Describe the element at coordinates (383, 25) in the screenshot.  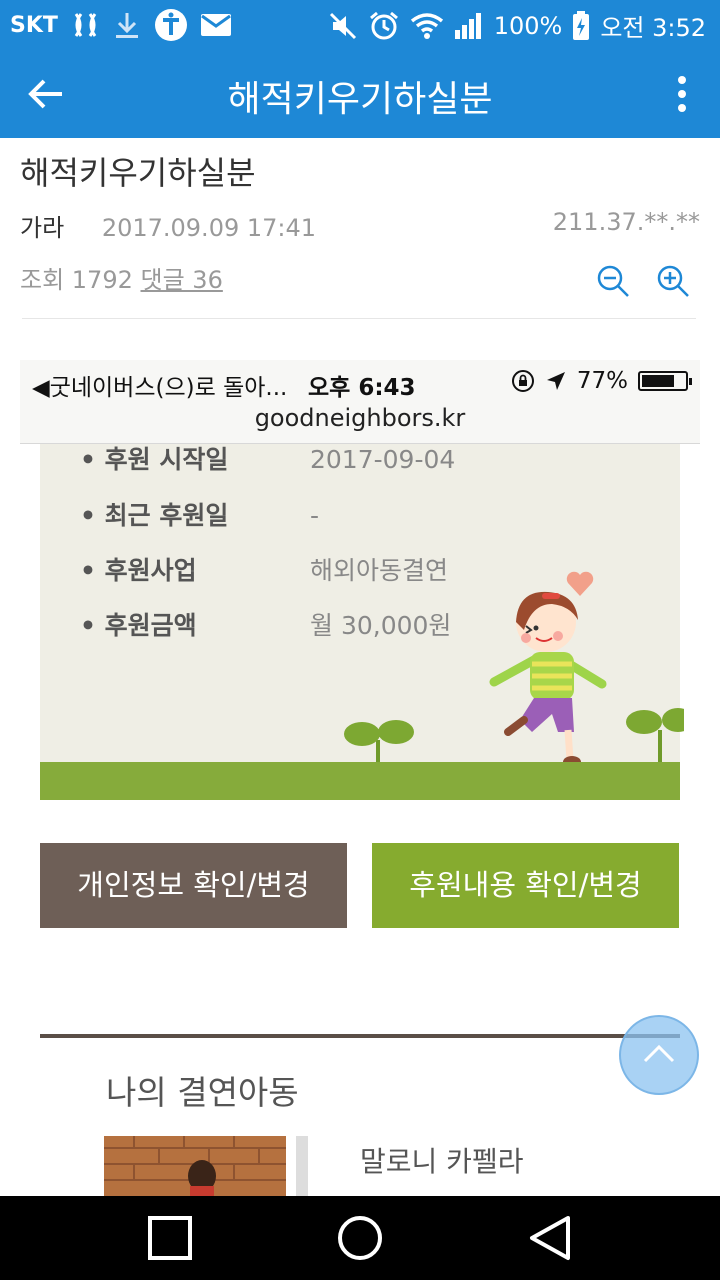
I see `alarm-icon` at that location.